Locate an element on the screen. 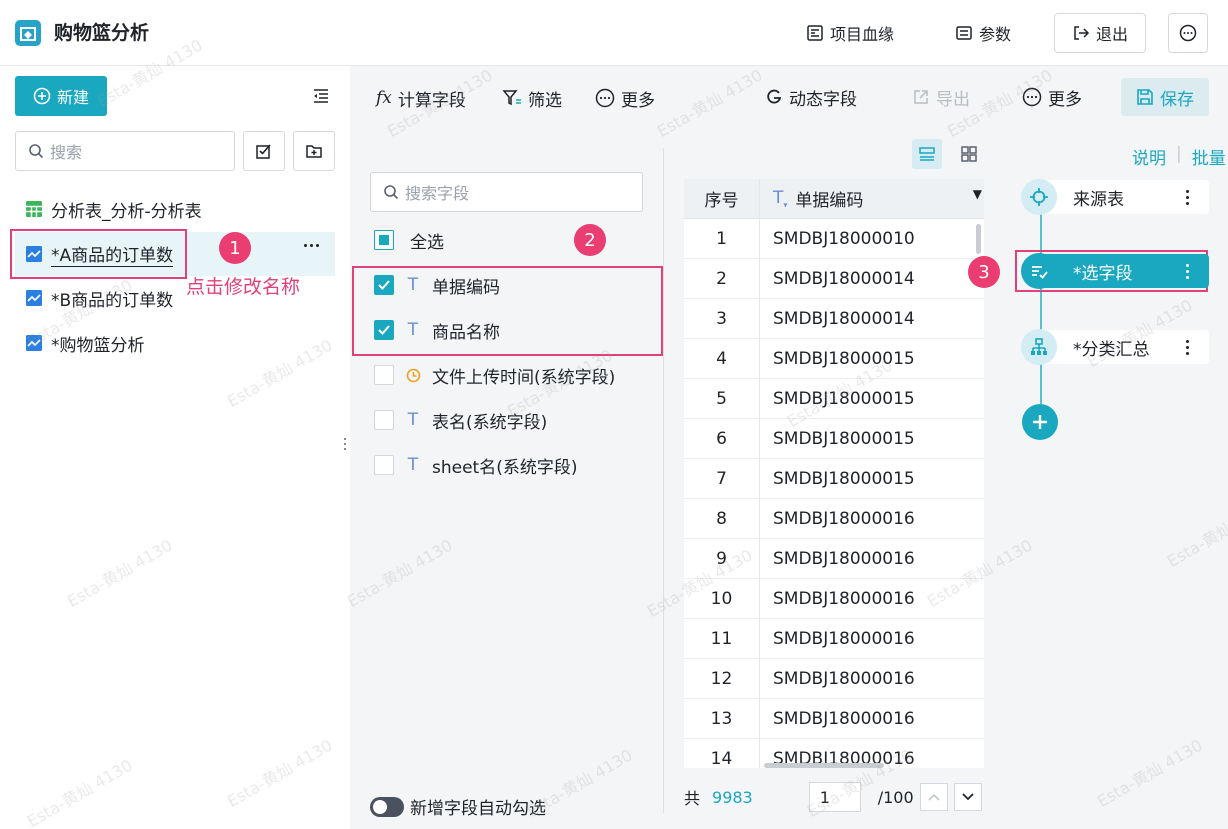 The width and height of the screenshot is (1228, 829). table-row: 9 SMDBJ18000016 is located at coordinates (834, 559).